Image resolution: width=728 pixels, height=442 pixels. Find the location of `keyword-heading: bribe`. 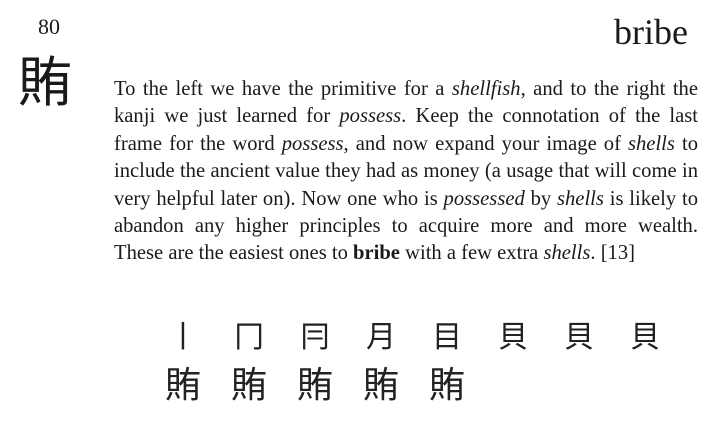

keyword-heading: bribe is located at coordinates (651, 32).